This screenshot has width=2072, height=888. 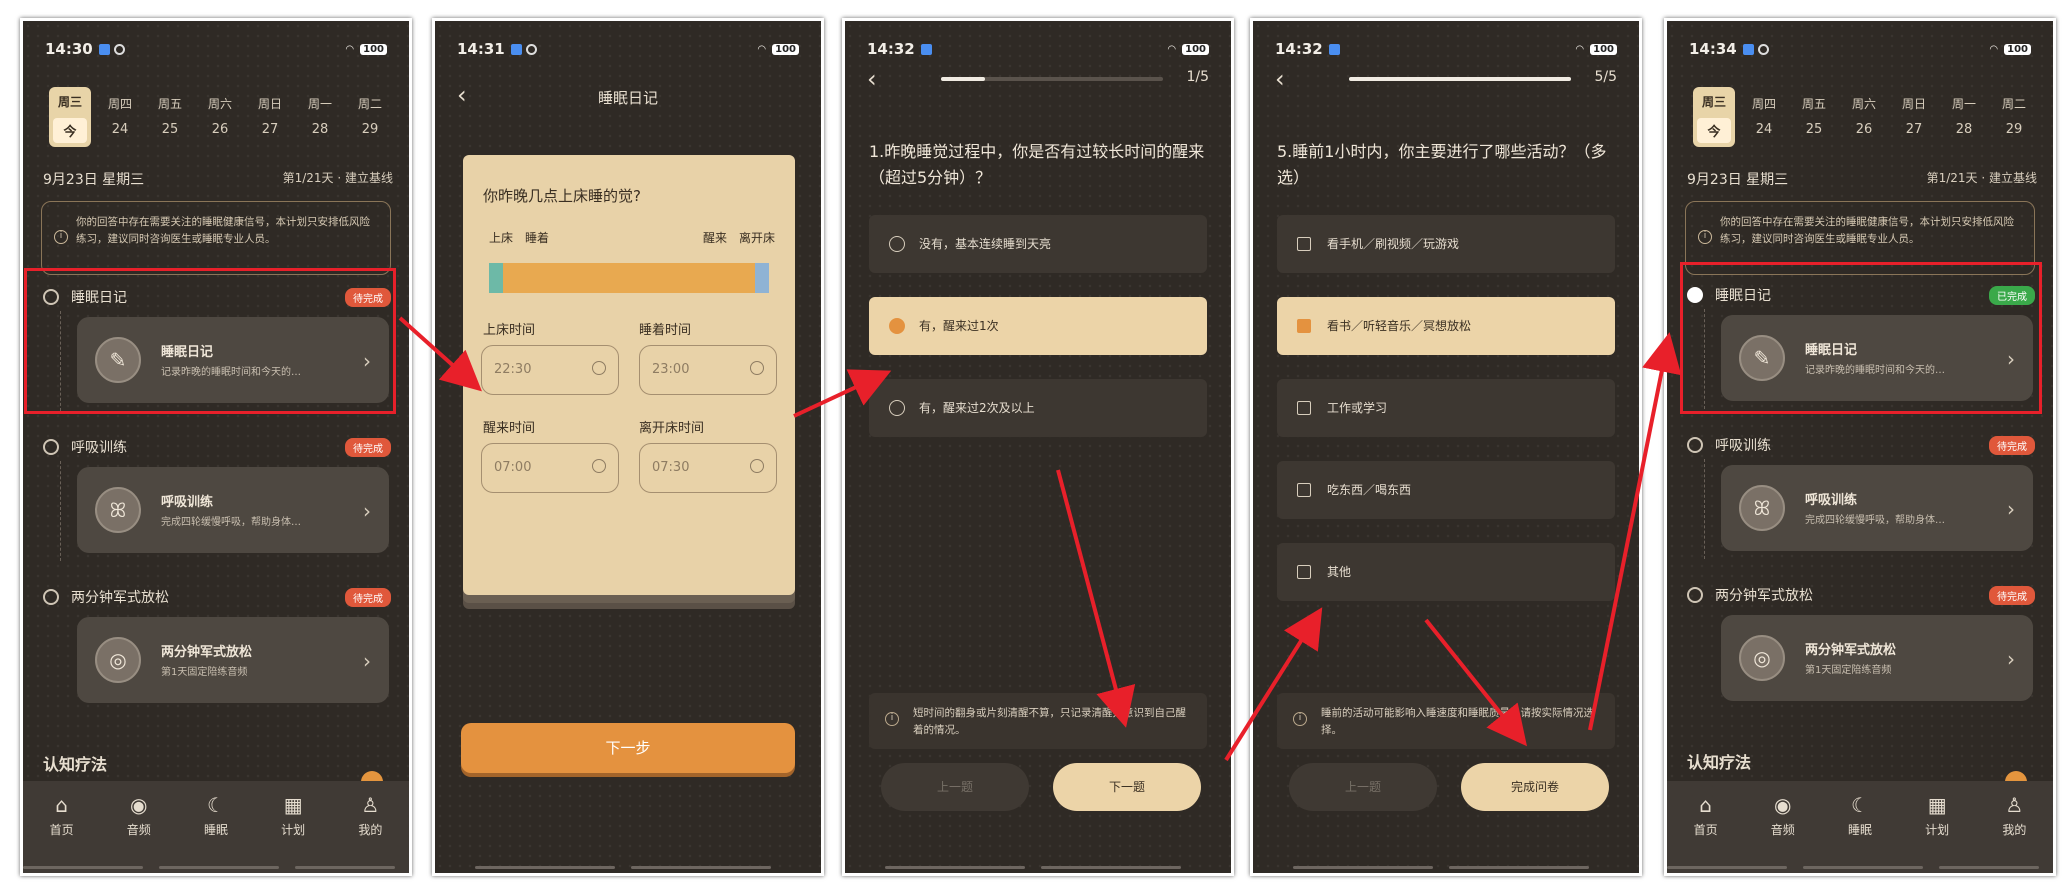 What do you see at coordinates (1605, 77) in the screenshot?
I see `question-counter: 5/5` at bounding box center [1605, 77].